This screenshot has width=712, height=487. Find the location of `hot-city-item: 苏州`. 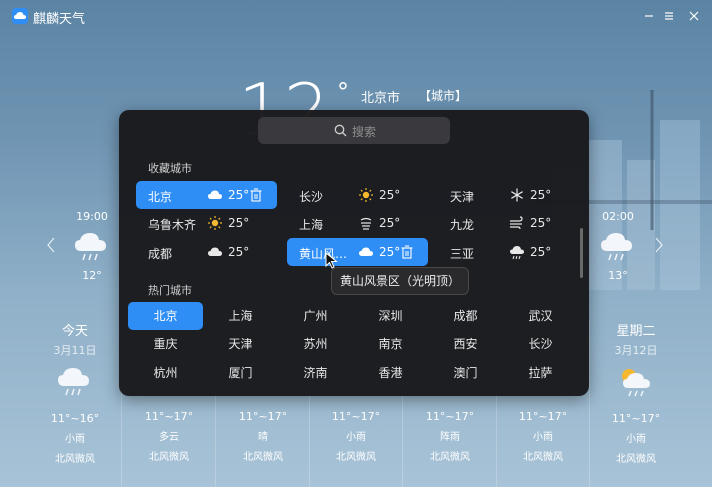

hot-city-item: 苏州 is located at coordinates (315, 344).